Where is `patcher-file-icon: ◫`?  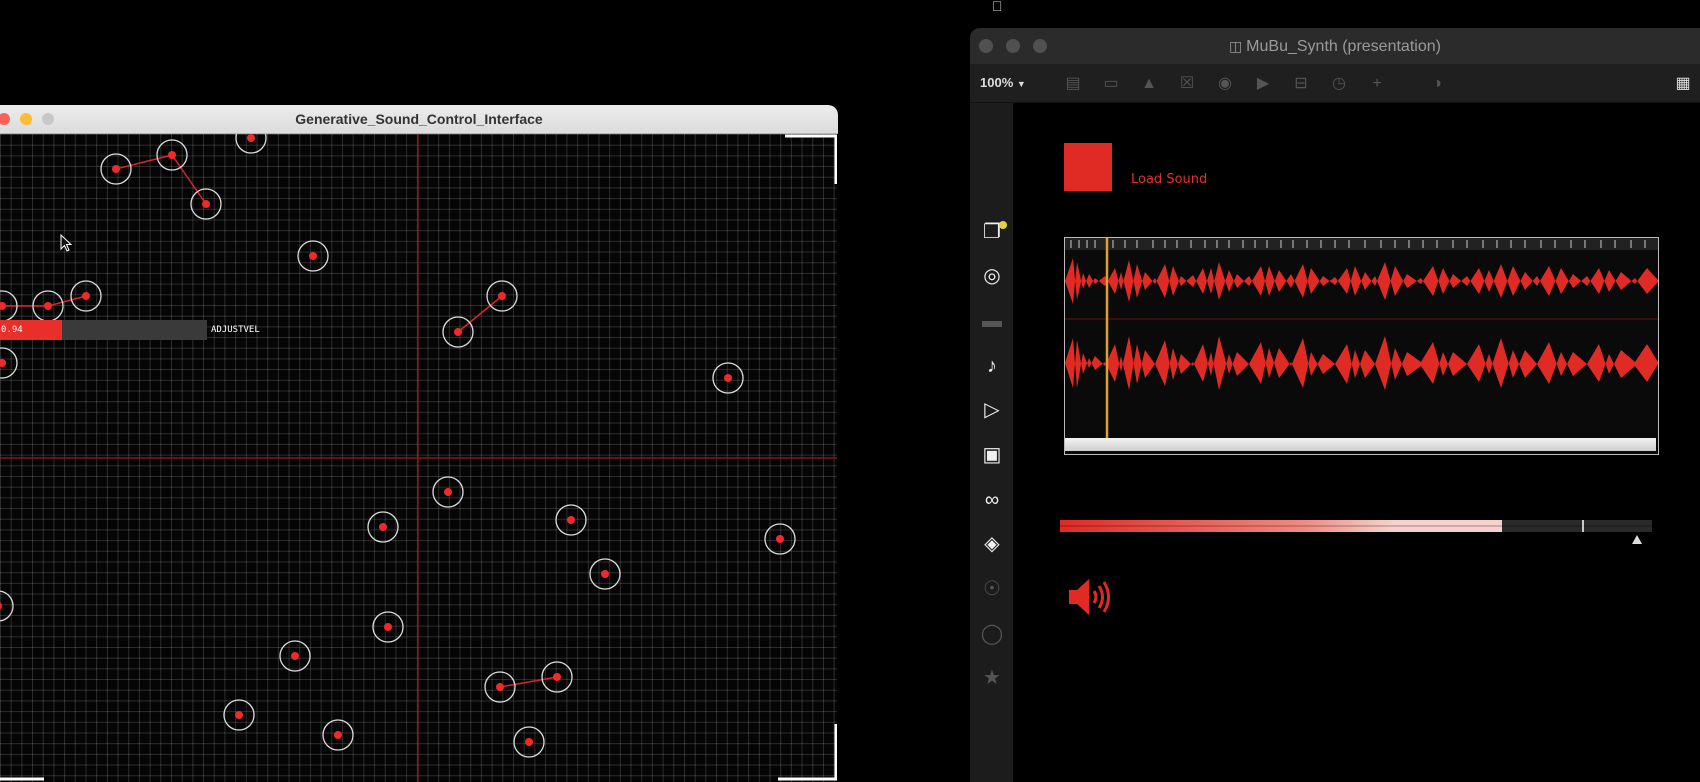 patcher-file-icon: ◫ is located at coordinates (1238, 46).